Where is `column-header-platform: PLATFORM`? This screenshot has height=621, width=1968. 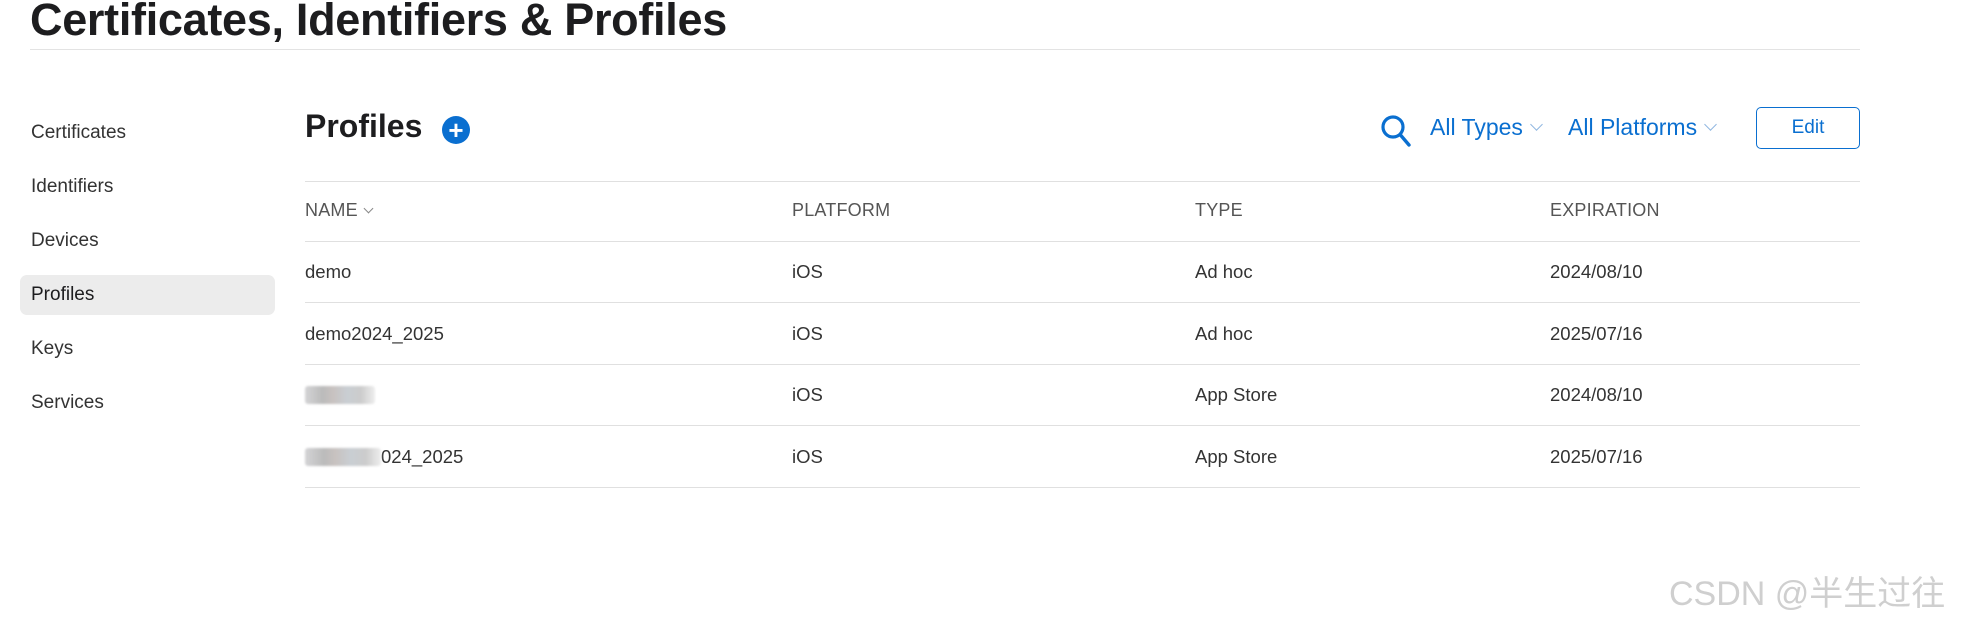
column-header-platform: PLATFORM is located at coordinates (841, 210).